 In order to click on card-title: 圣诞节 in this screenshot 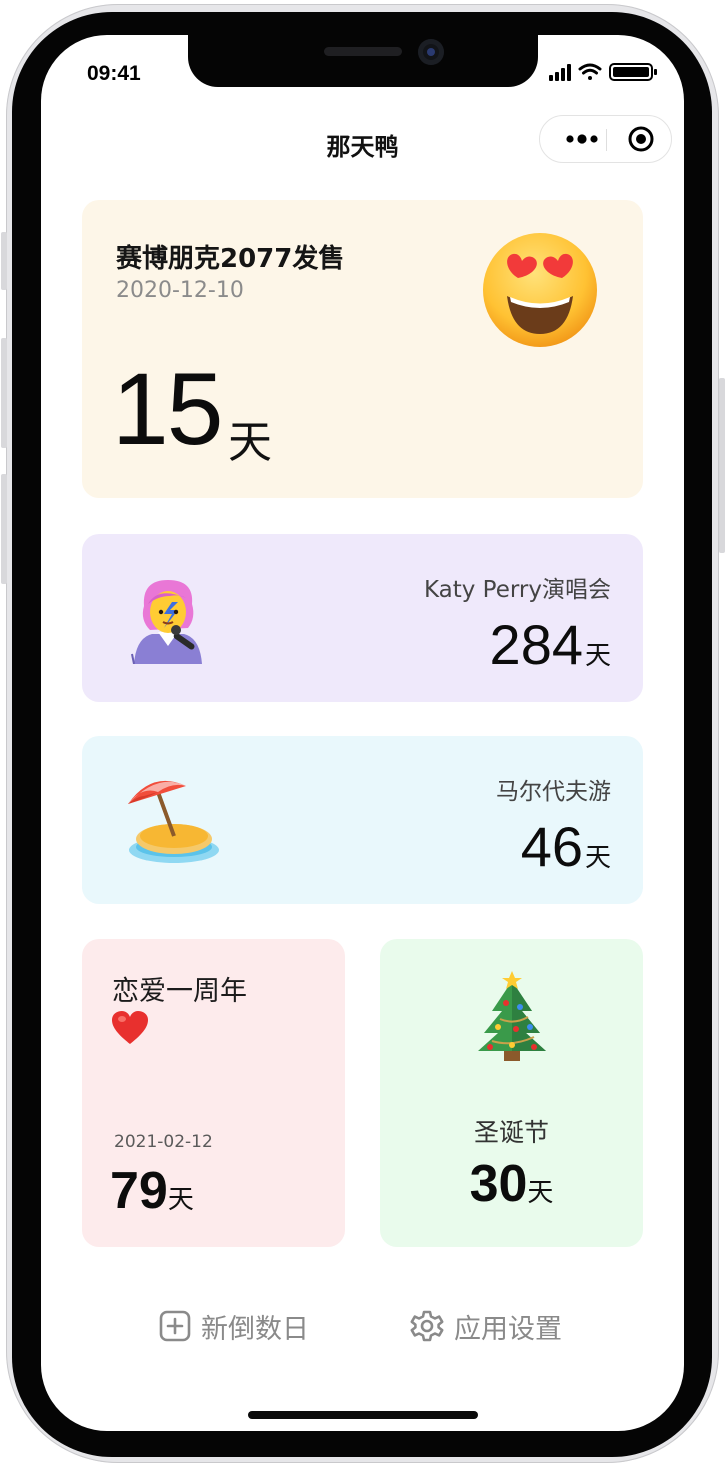, I will do `click(511, 1132)`.